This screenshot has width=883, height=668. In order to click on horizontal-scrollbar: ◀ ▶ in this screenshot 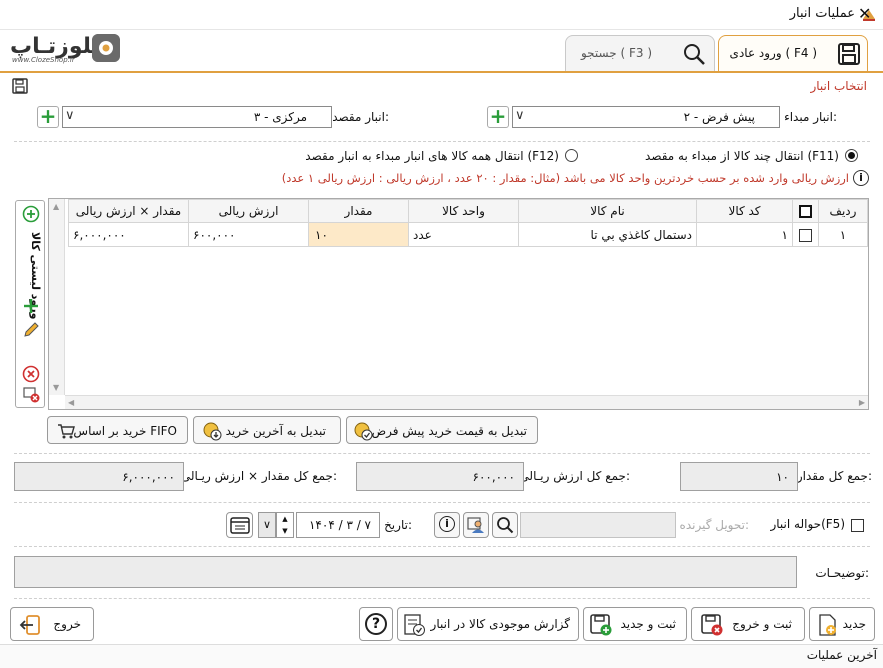, I will do `click(466, 402)`.